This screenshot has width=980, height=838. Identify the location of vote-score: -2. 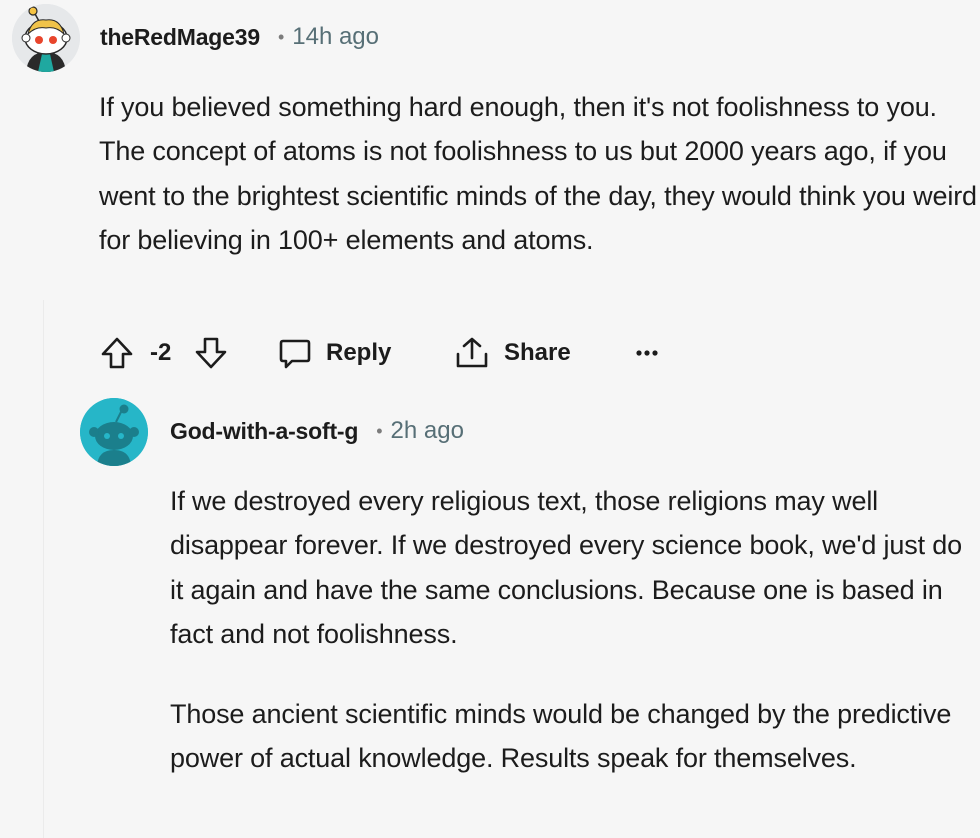
(160, 353).